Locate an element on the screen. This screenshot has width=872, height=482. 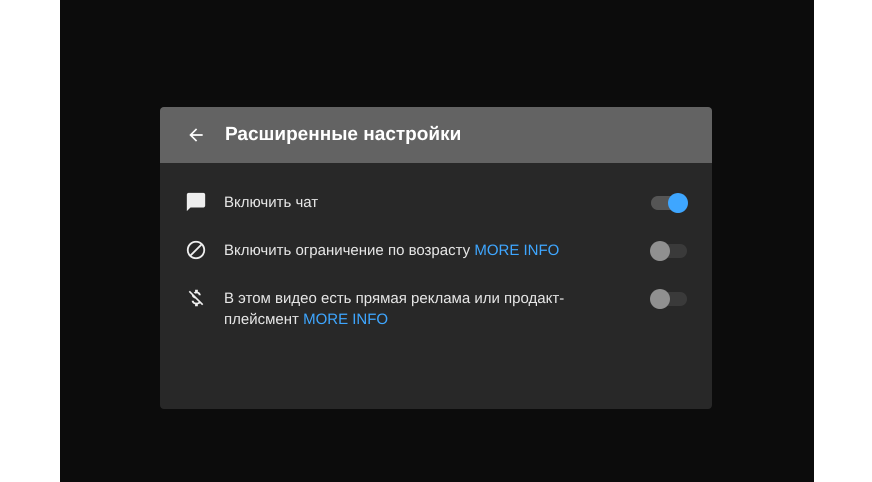
prohibited-icon is located at coordinates (196, 250).